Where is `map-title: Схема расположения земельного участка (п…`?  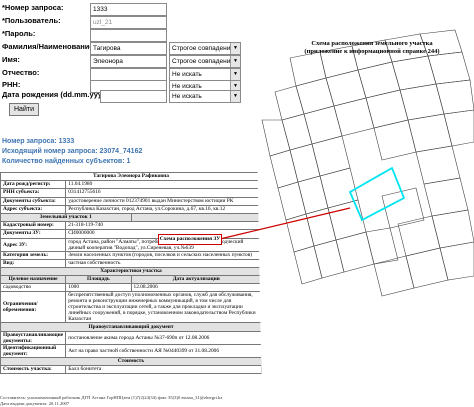 map-title: Схема расположения земельного участка (п… is located at coordinates (372, 48).